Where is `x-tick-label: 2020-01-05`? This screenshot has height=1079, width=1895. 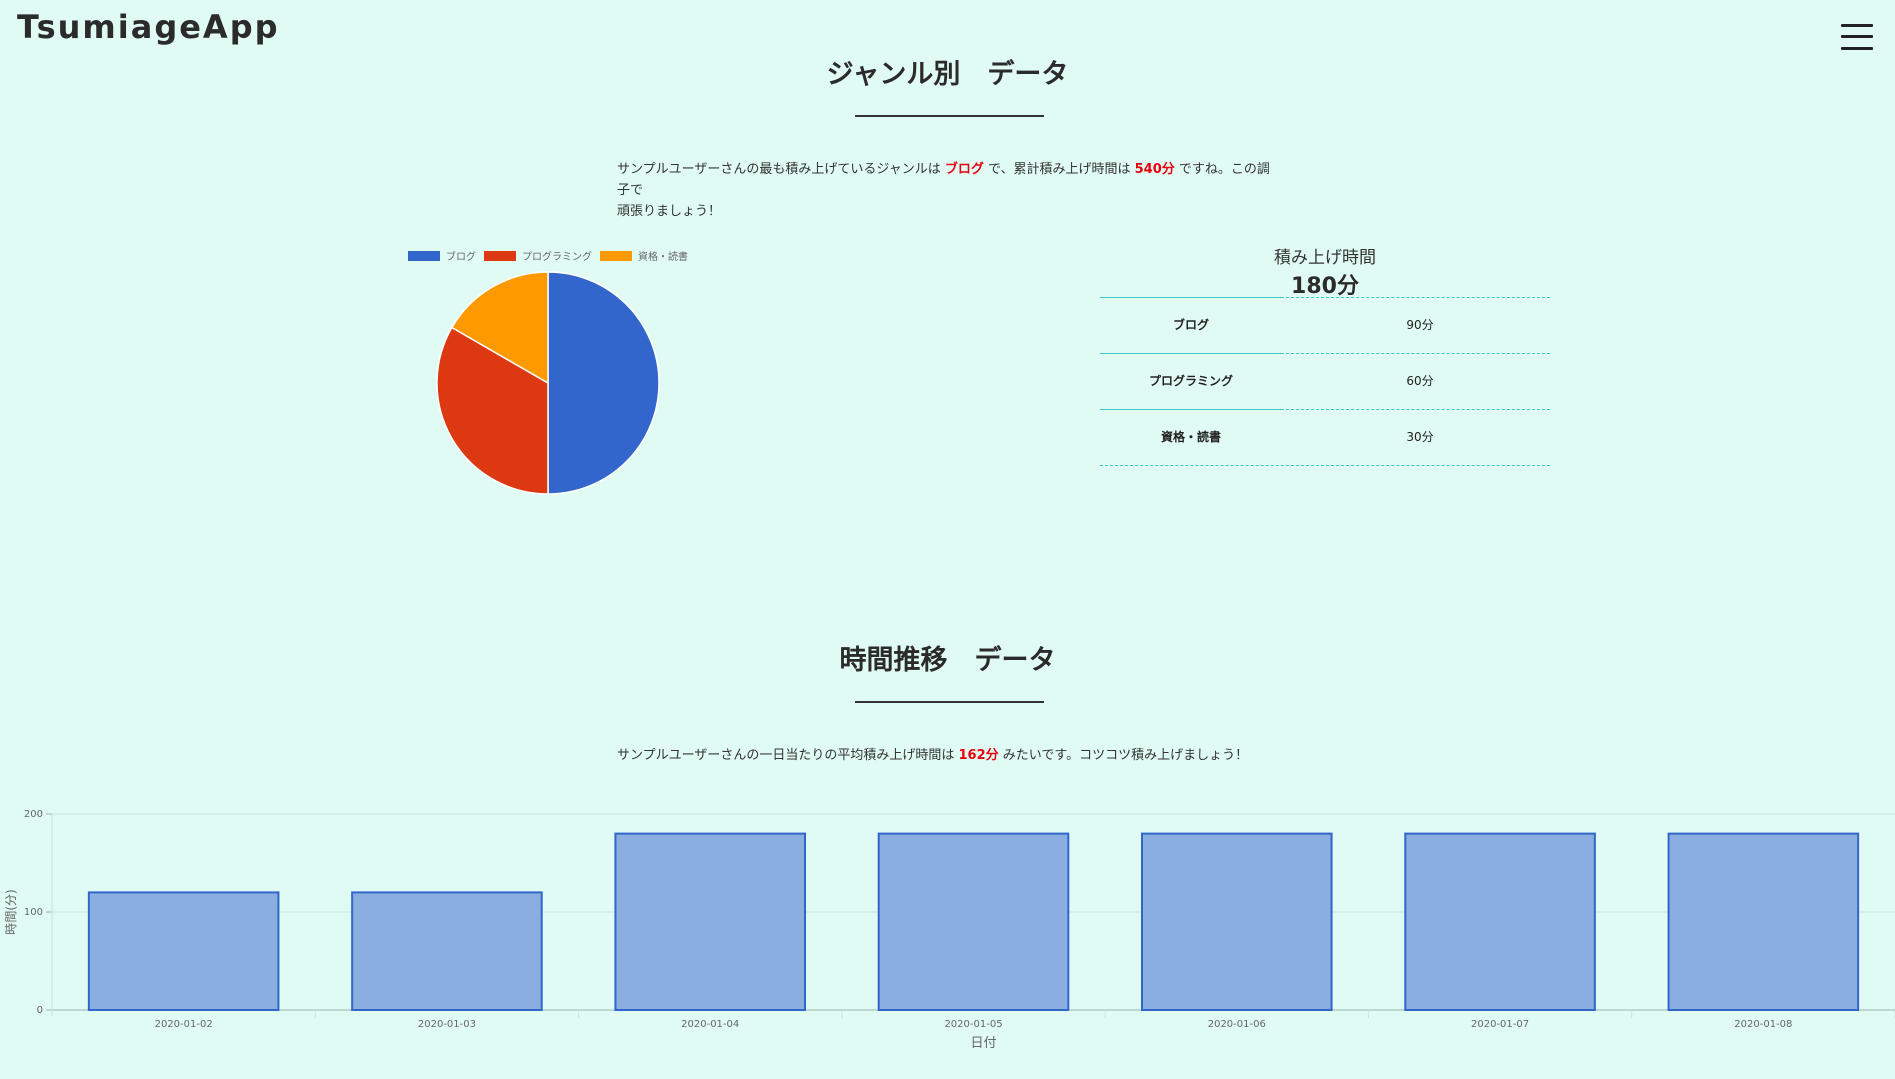 x-tick-label: 2020-01-05 is located at coordinates (973, 1024).